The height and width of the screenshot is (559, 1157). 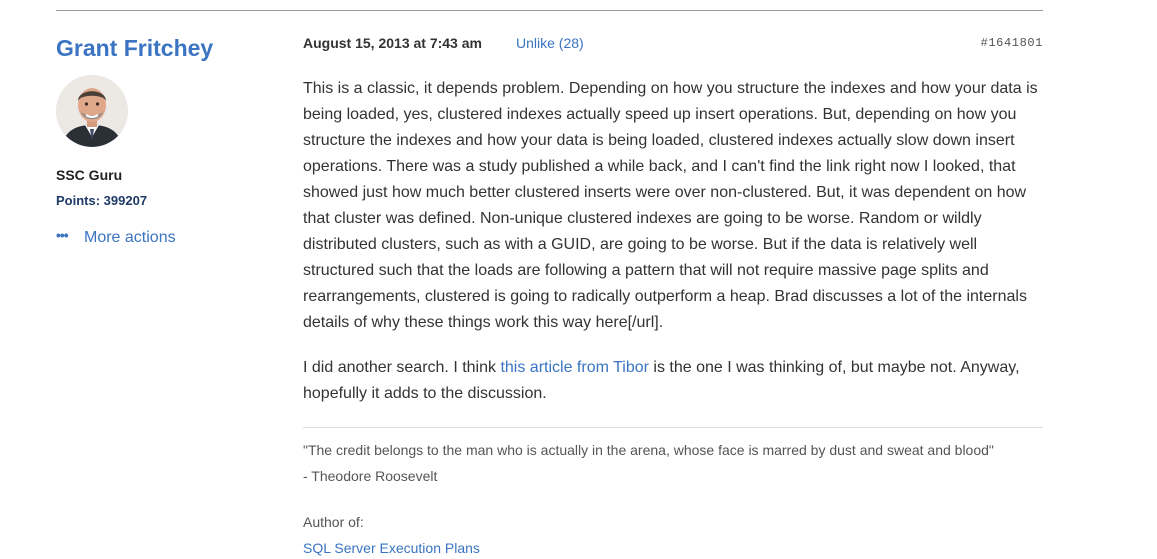 I want to click on author-name-link: Grant Fritchey, so click(x=134, y=48).